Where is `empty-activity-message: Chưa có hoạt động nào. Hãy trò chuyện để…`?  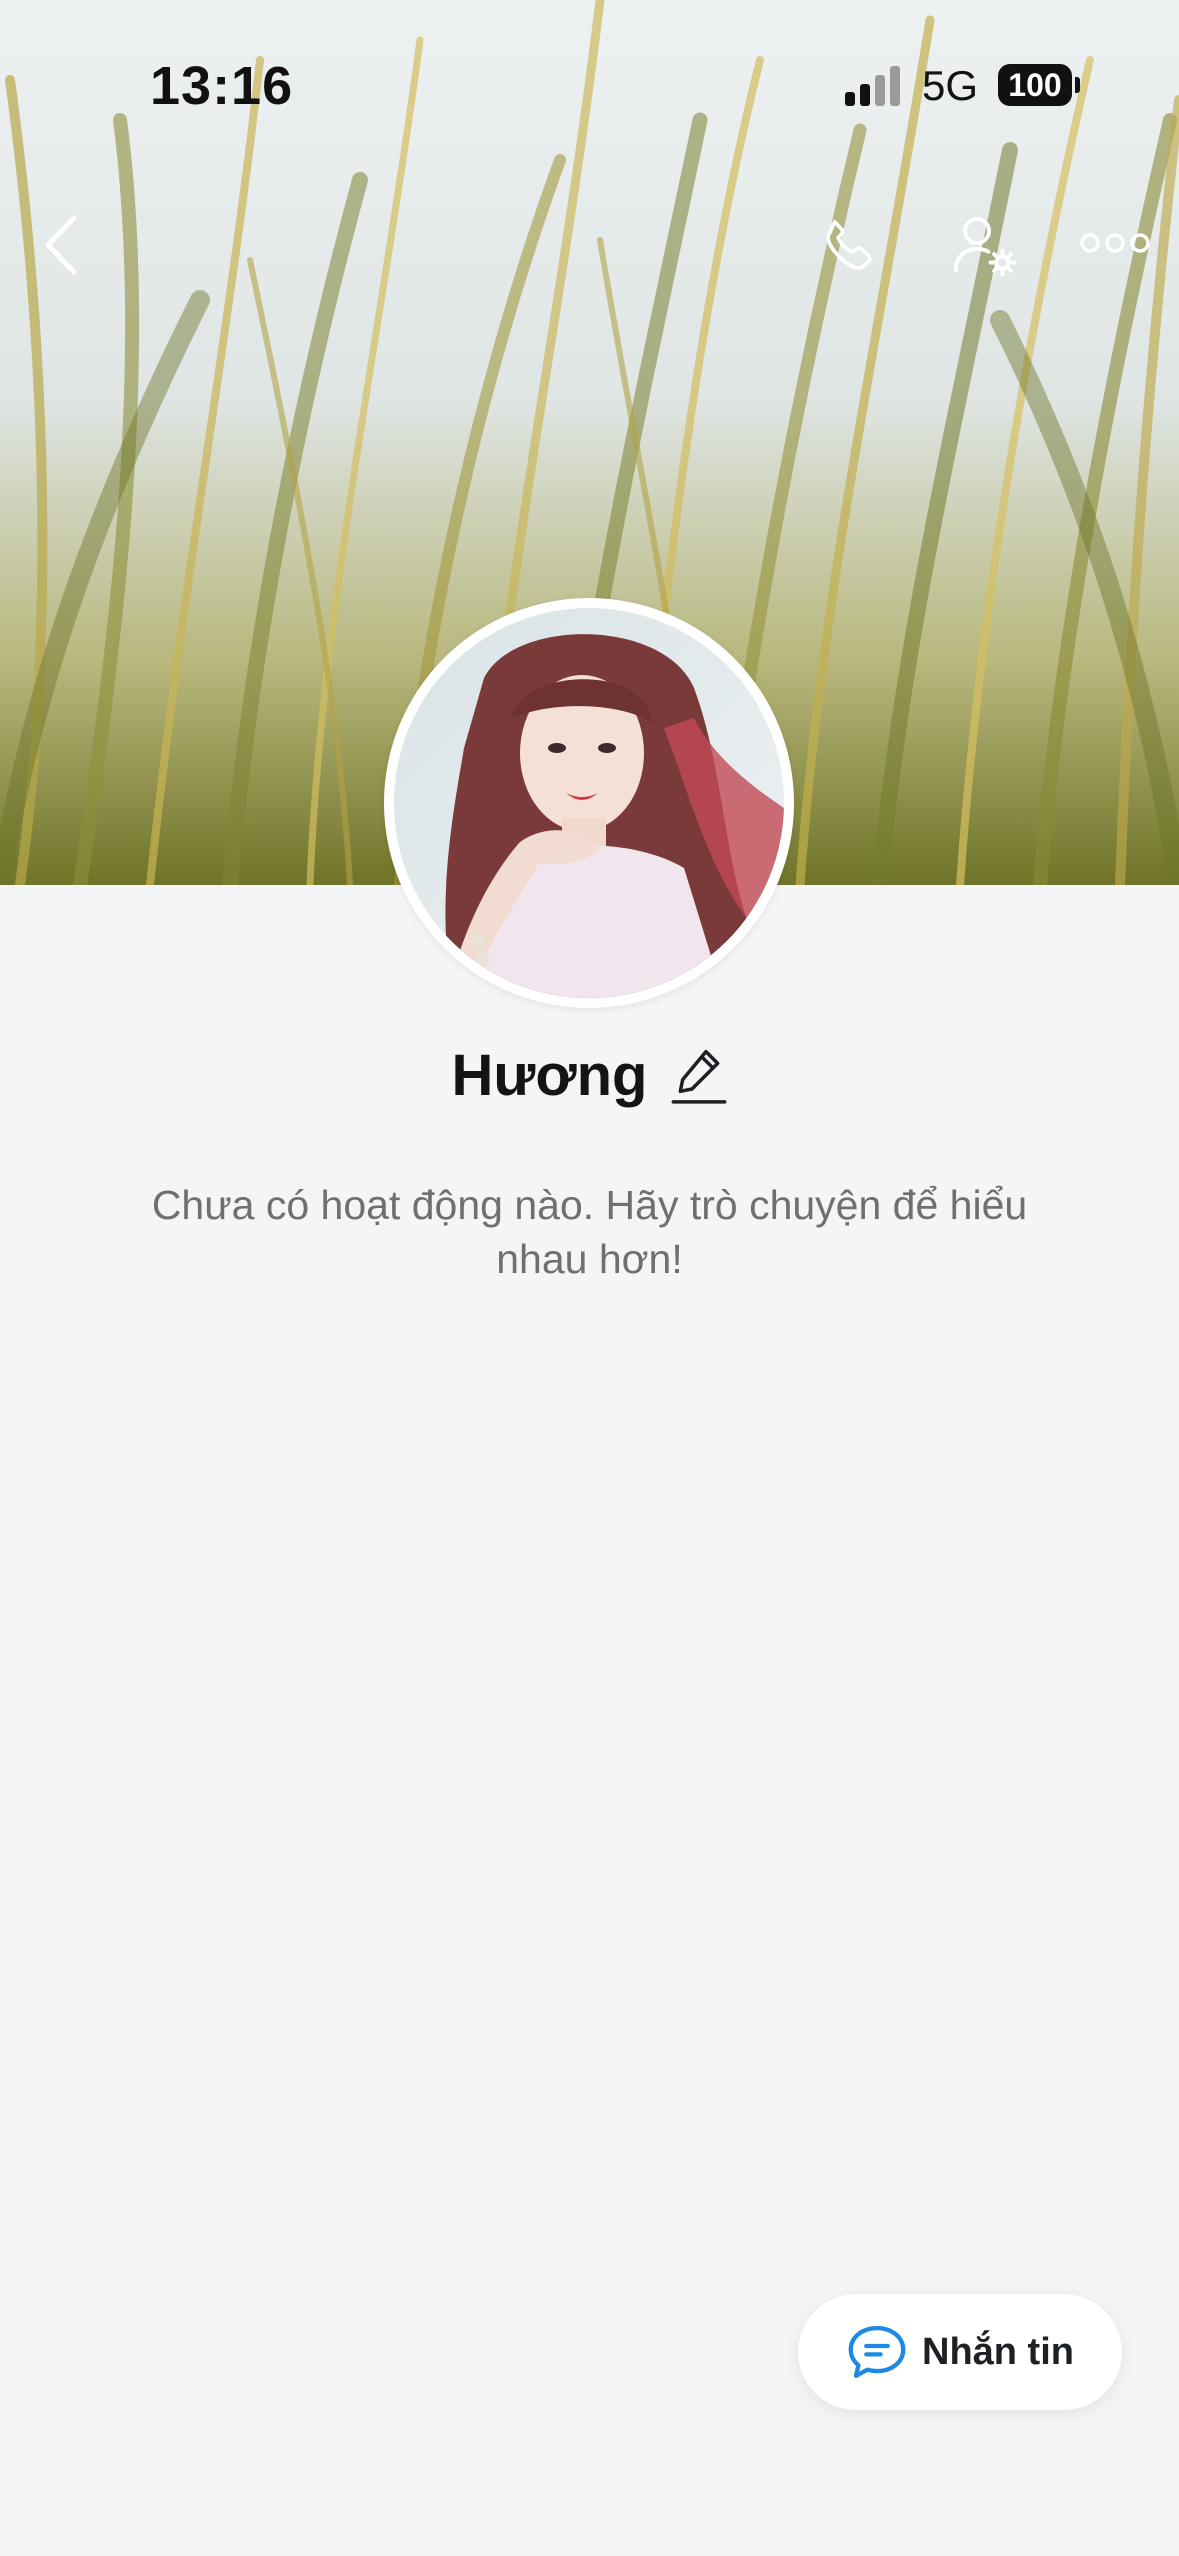
empty-activity-message: Chưa có hoạt động nào. Hãy trò chuyện để… is located at coordinates (589, 1232).